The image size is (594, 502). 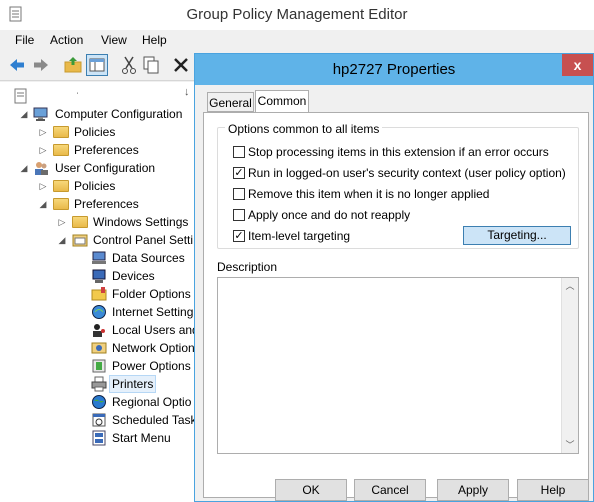 What do you see at coordinates (239, 194) in the screenshot?
I see `remove-item-checkbox` at bounding box center [239, 194].